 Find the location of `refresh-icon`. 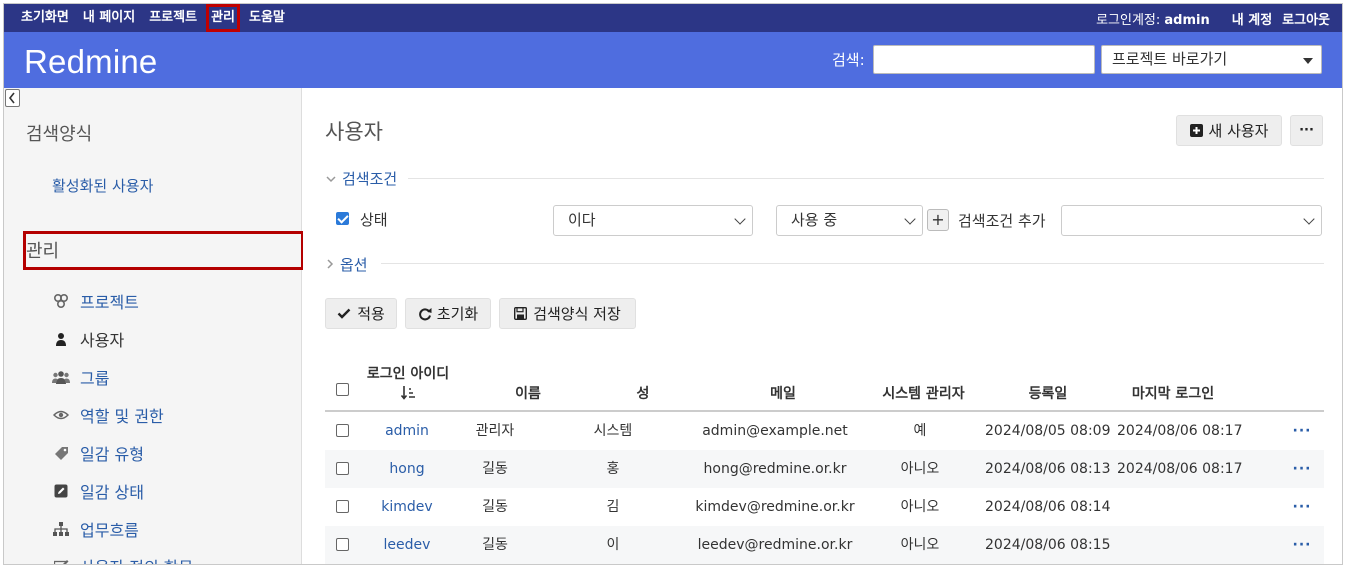

refresh-icon is located at coordinates (425, 313).